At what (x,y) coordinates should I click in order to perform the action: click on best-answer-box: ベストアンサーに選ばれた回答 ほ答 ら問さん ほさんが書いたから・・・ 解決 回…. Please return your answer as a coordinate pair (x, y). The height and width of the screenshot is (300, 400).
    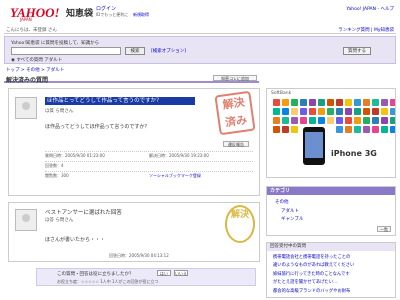
    Looking at the image, I should click on (134, 232).